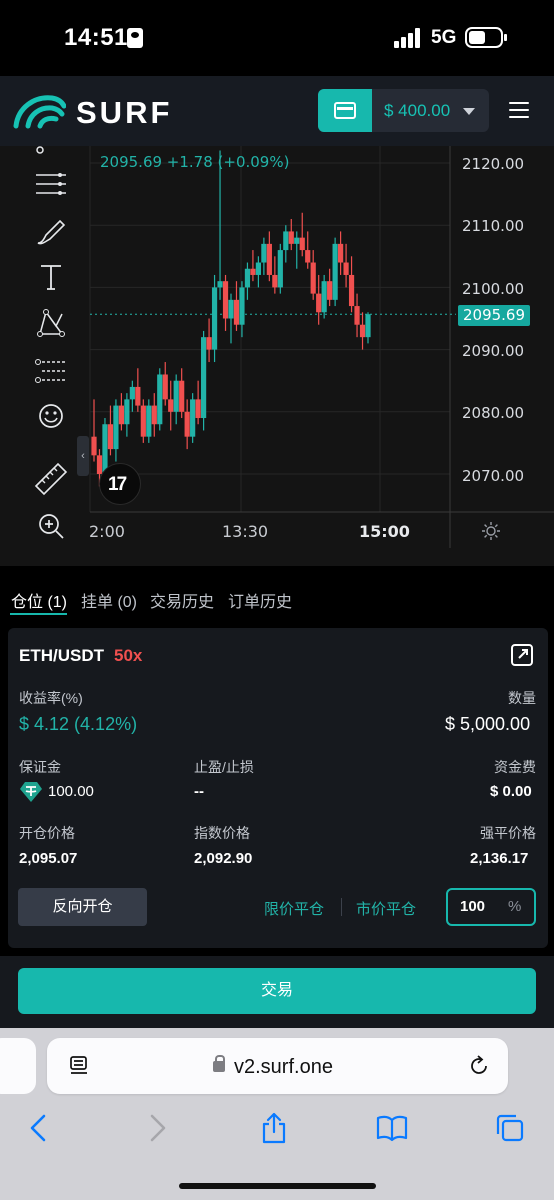  Describe the element at coordinates (294, 908) in the screenshot. I see `limit-close-button: 限价平仓` at that location.